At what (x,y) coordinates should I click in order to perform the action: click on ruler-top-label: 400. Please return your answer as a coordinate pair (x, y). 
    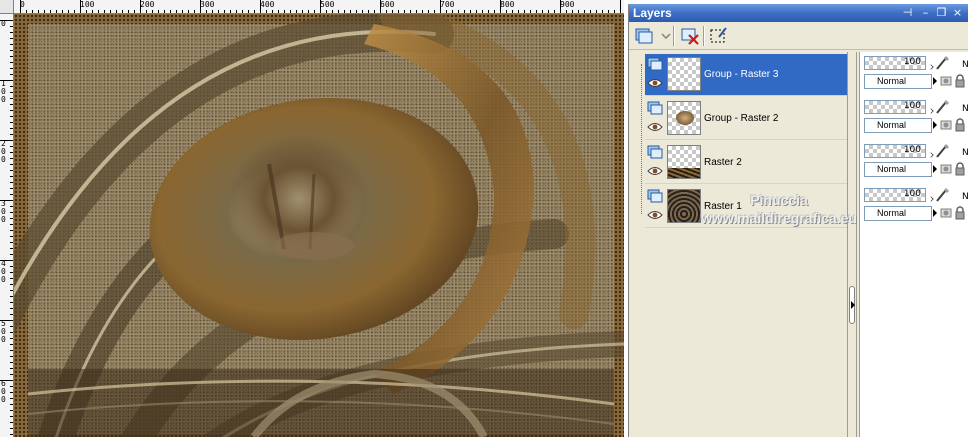
    Looking at the image, I should click on (267, 4).